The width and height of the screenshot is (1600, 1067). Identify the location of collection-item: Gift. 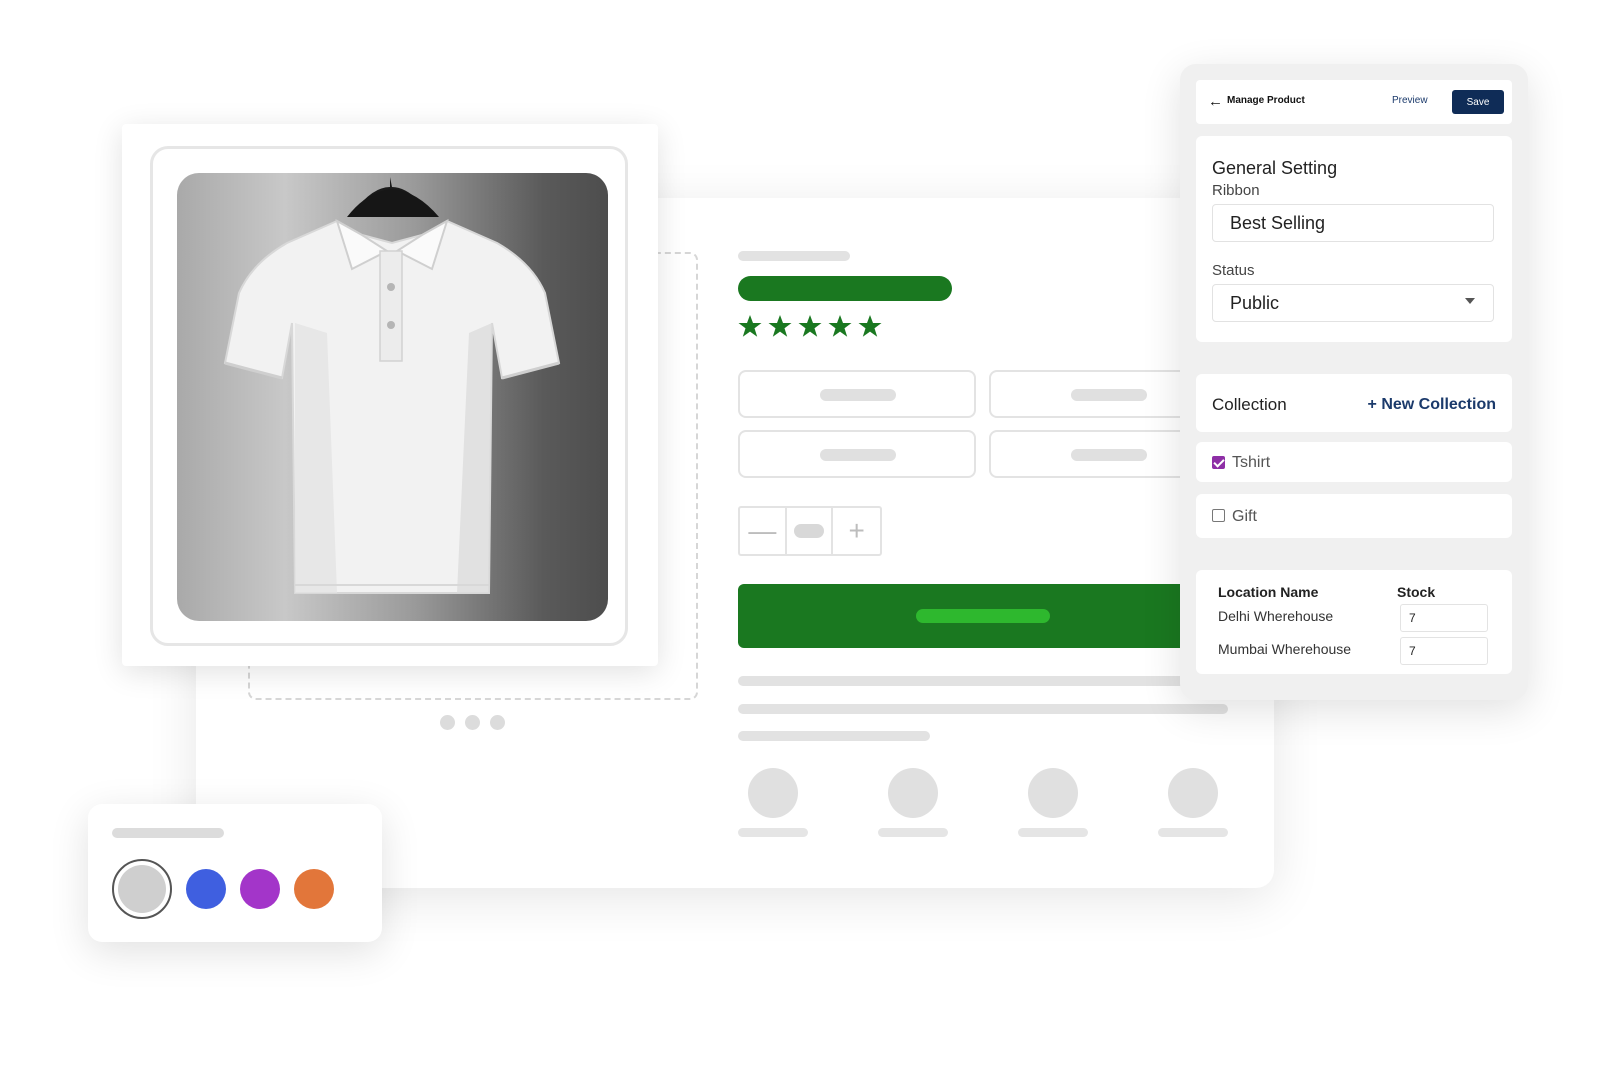
(1354, 516).